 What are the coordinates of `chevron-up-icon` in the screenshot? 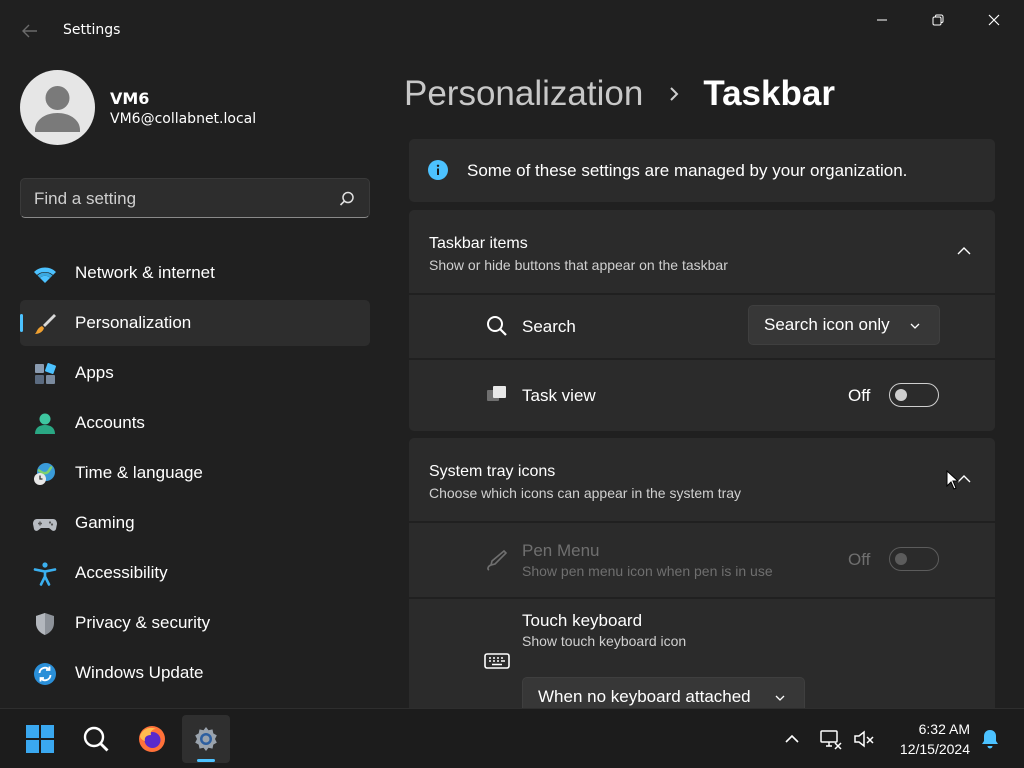 It's located at (964, 251).